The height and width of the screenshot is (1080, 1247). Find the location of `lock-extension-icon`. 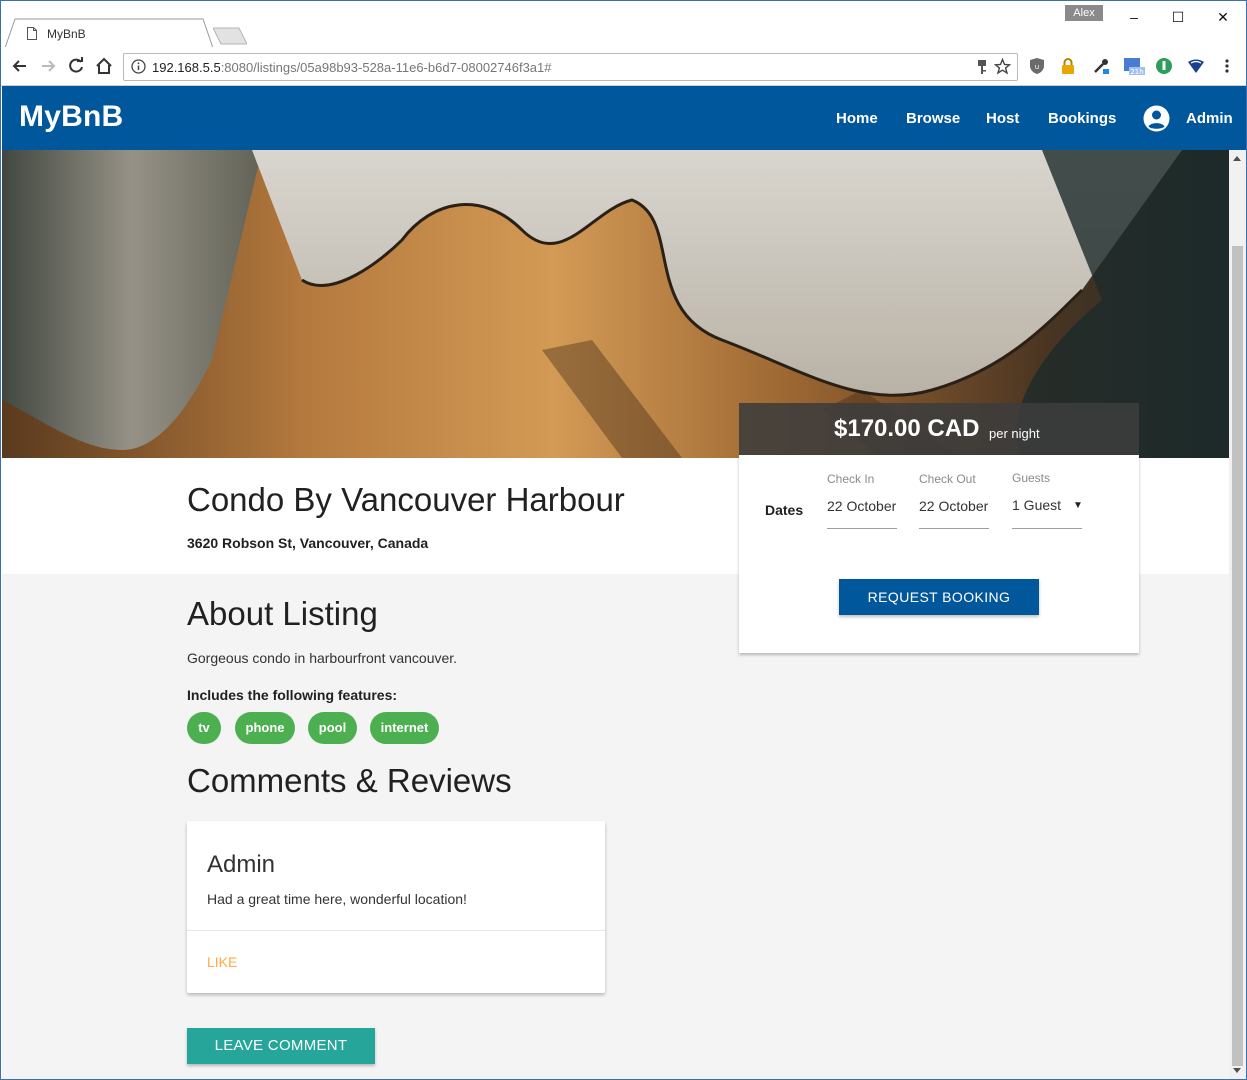

lock-extension-icon is located at coordinates (1068, 66).